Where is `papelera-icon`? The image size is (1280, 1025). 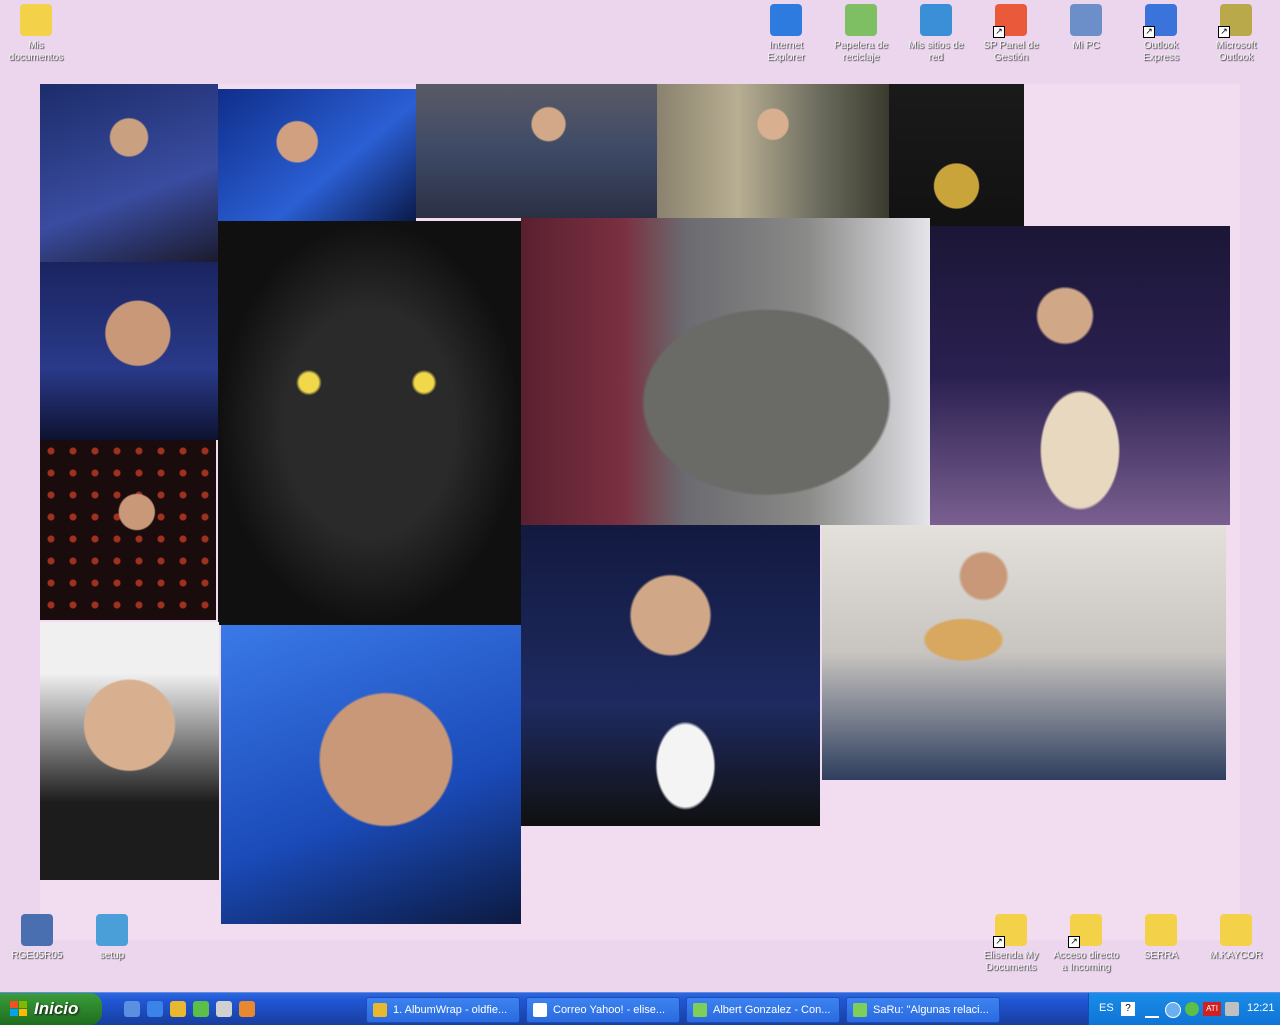
papelera-icon is located at coordinates (861, 20).